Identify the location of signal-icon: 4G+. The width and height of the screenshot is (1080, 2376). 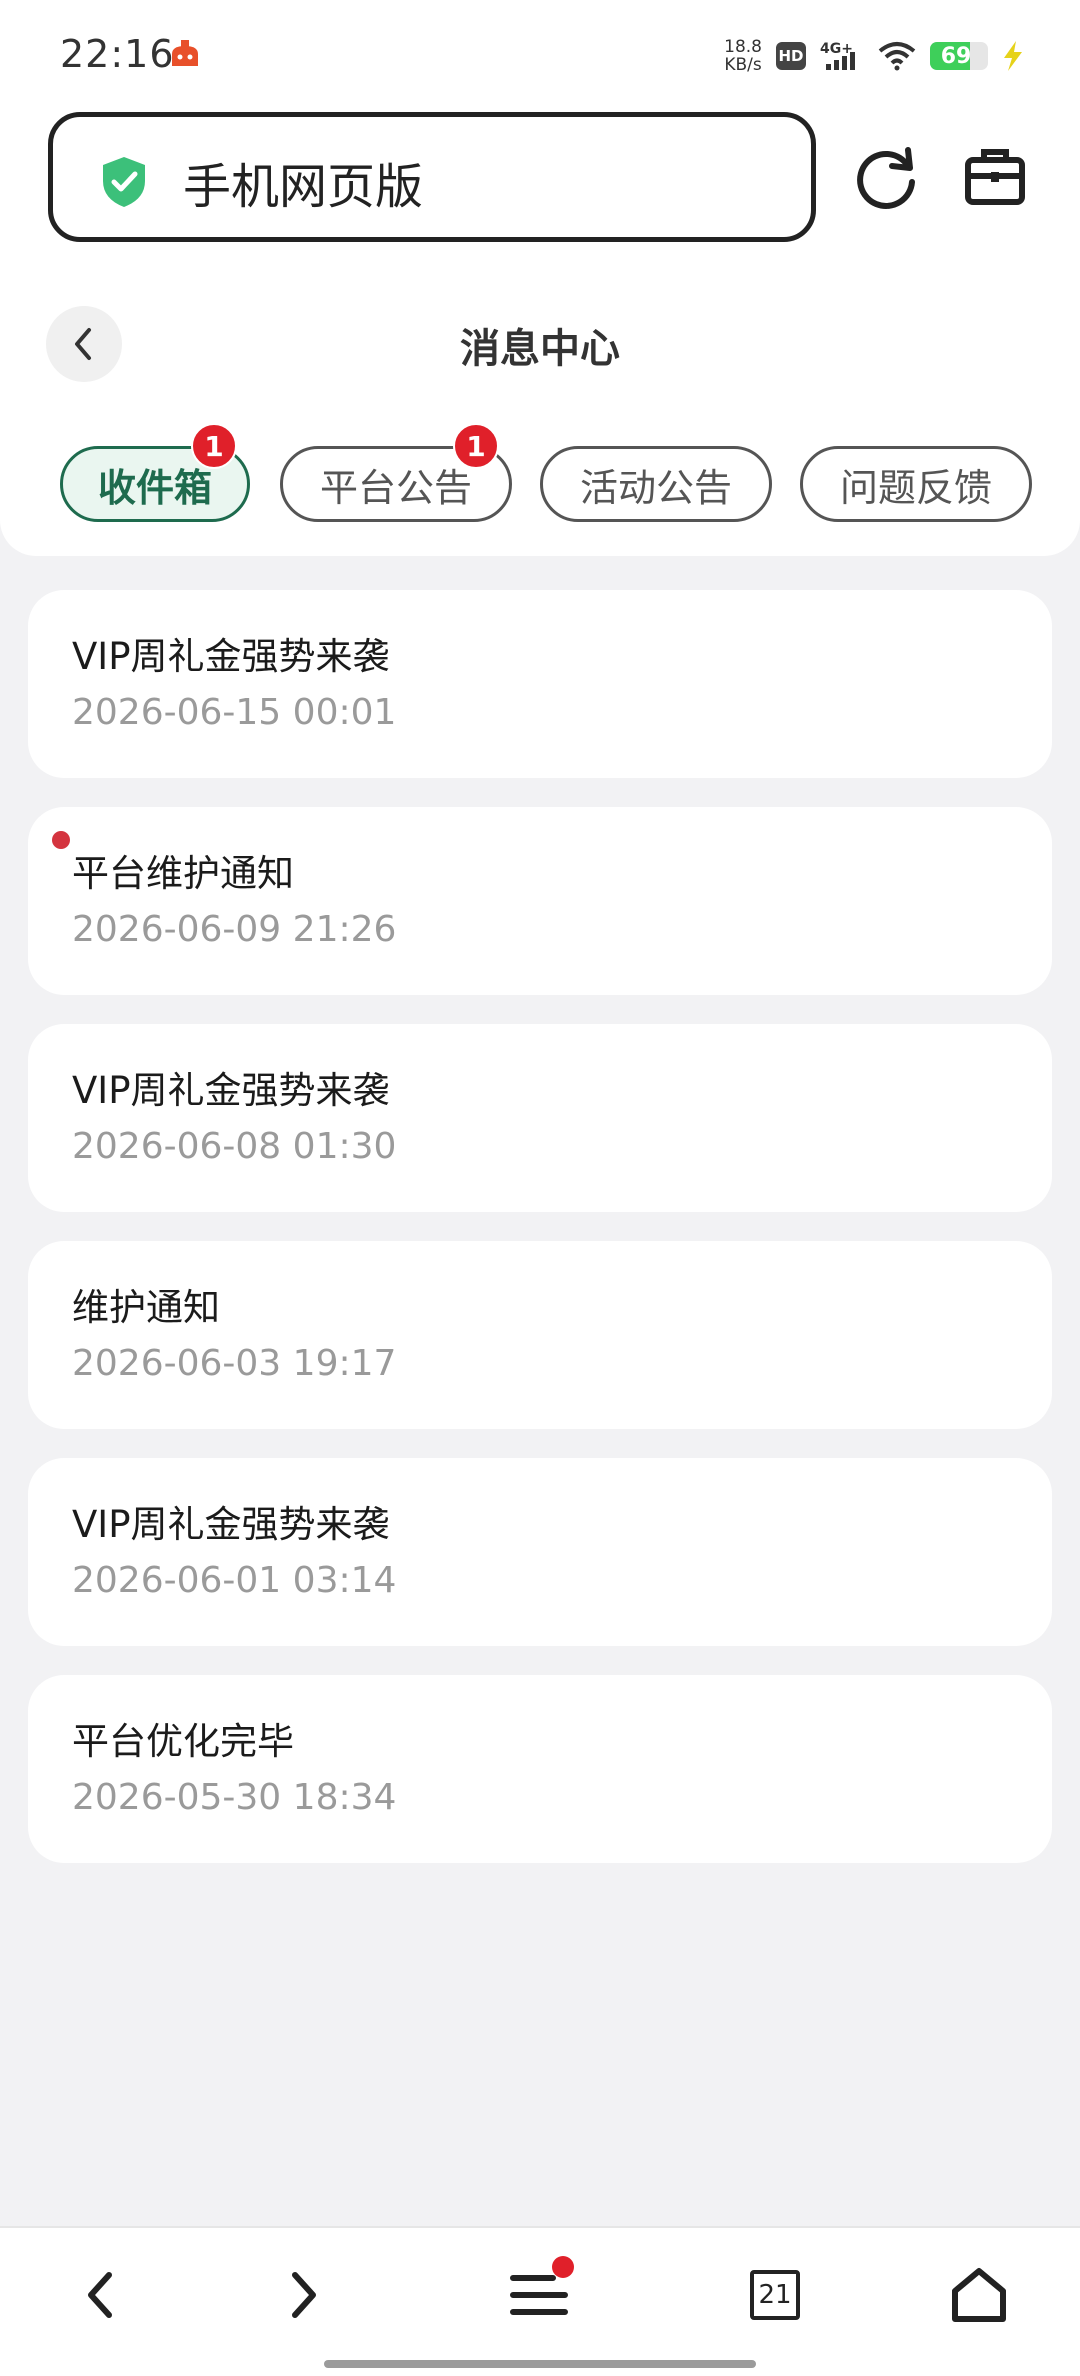
(837, 55).